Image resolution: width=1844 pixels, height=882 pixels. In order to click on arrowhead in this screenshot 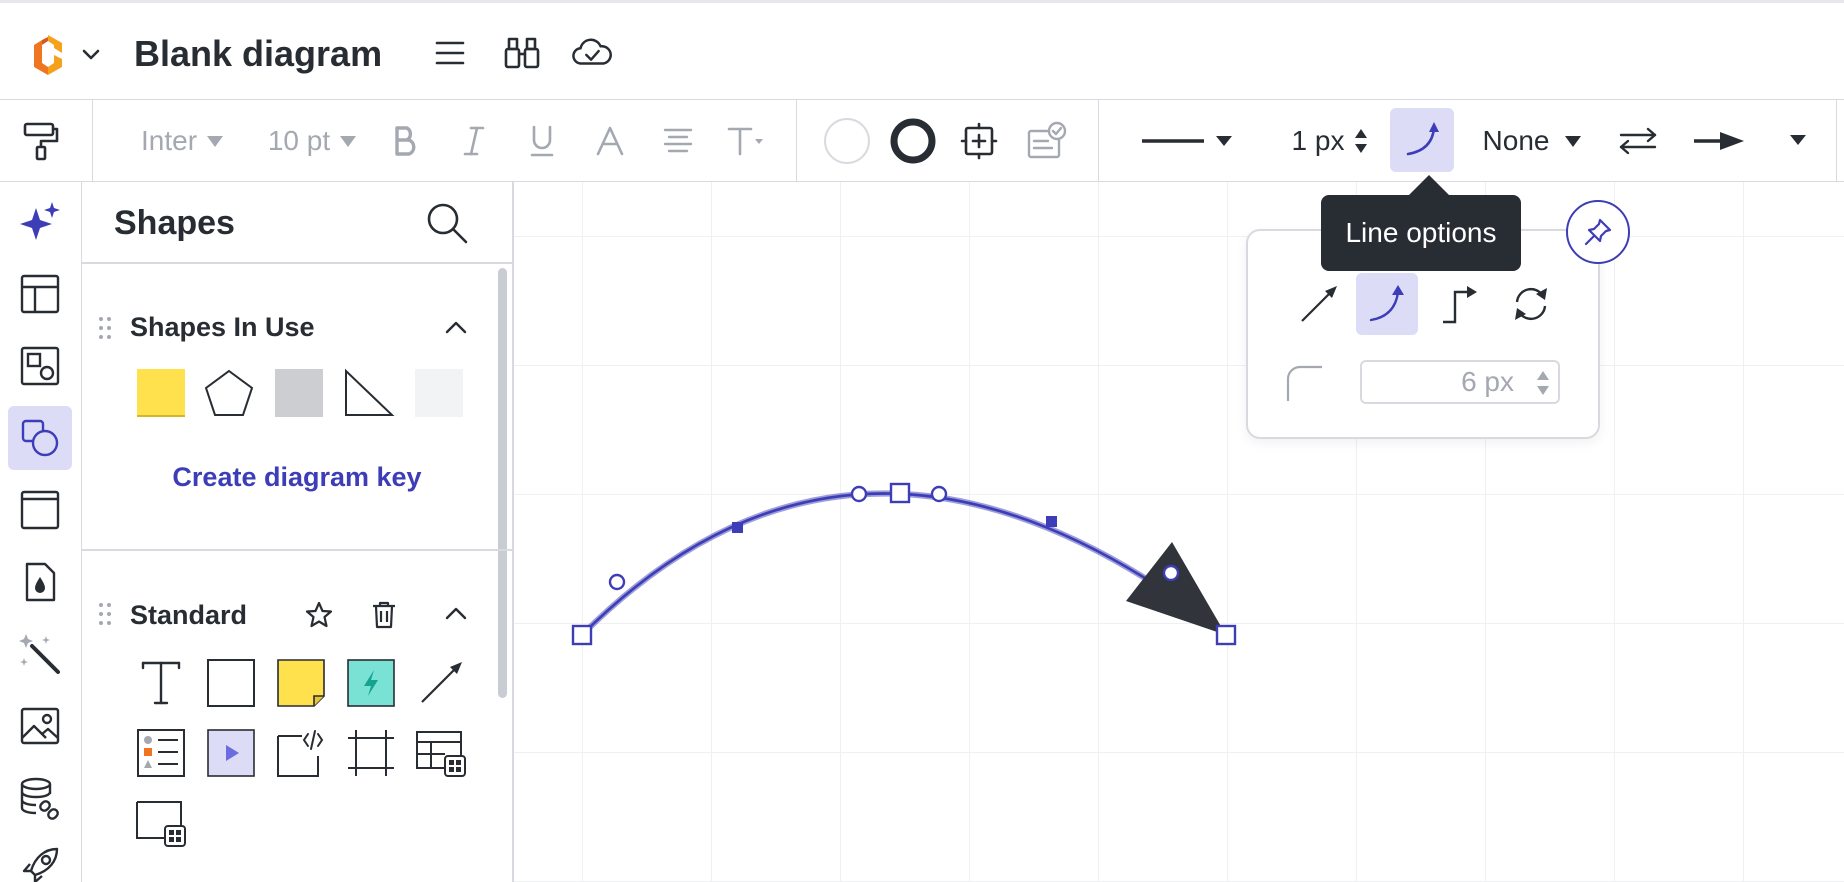, I will do `click(1176, 588)`.